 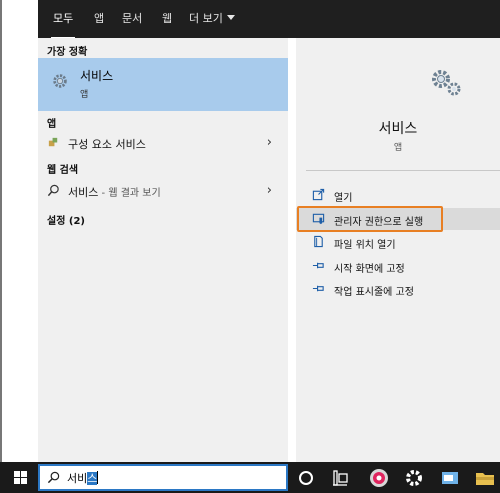 I want to click on action-label: 열기, so click(x=343, y=198).